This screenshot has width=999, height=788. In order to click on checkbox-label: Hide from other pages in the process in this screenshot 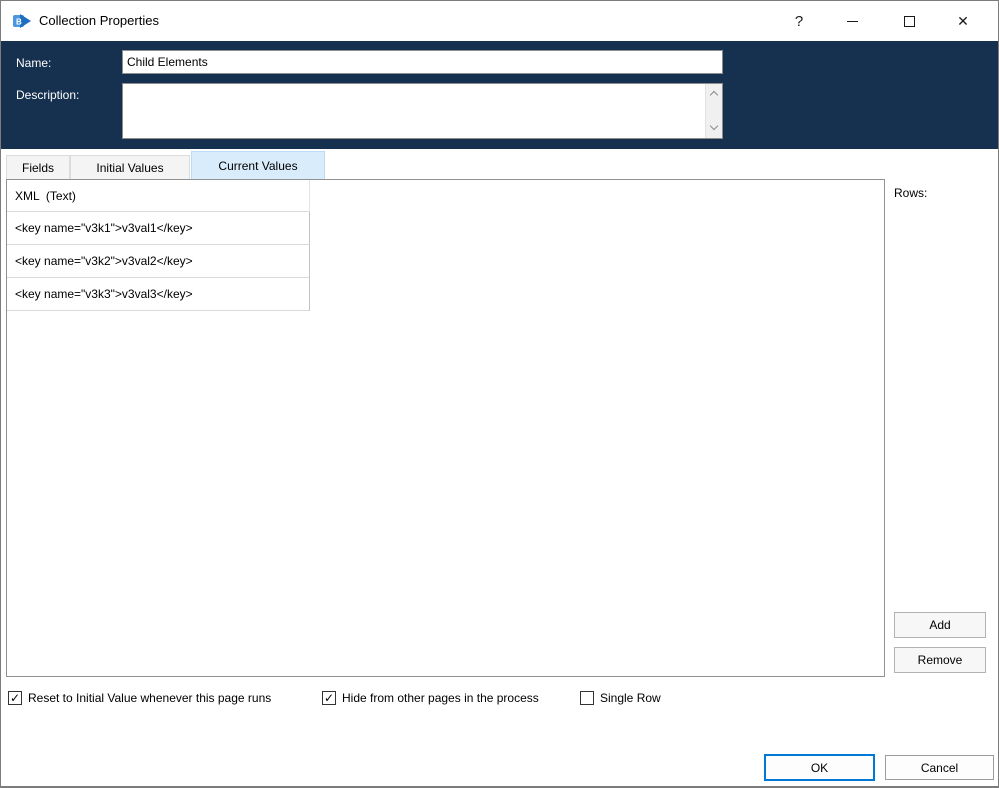, I will do `click(440, 698)`.